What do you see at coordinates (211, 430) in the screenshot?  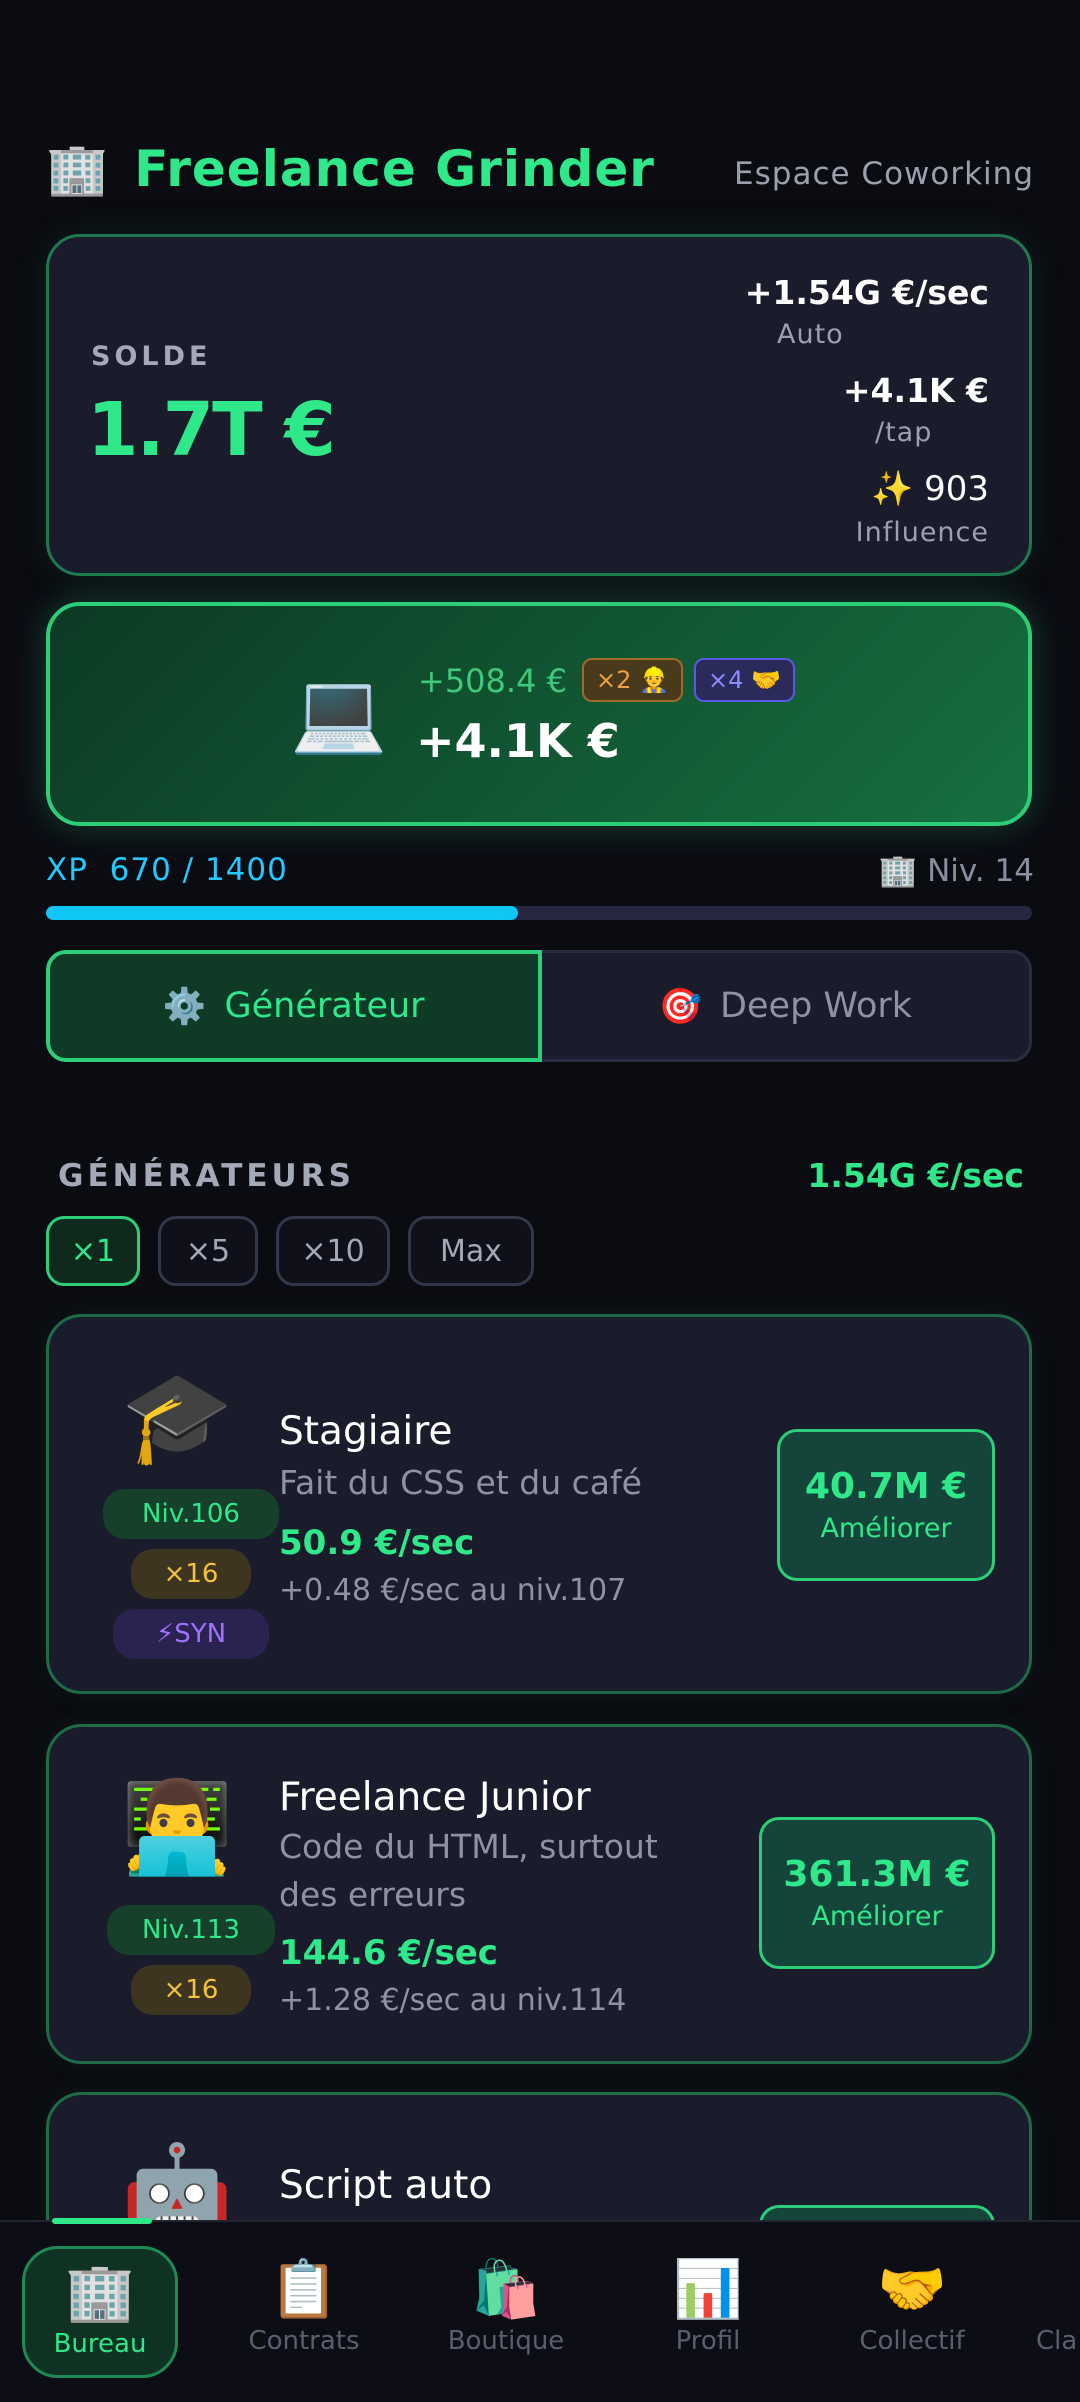 I see `balance-value: 1.7T €` at bounding box center [211, 430].